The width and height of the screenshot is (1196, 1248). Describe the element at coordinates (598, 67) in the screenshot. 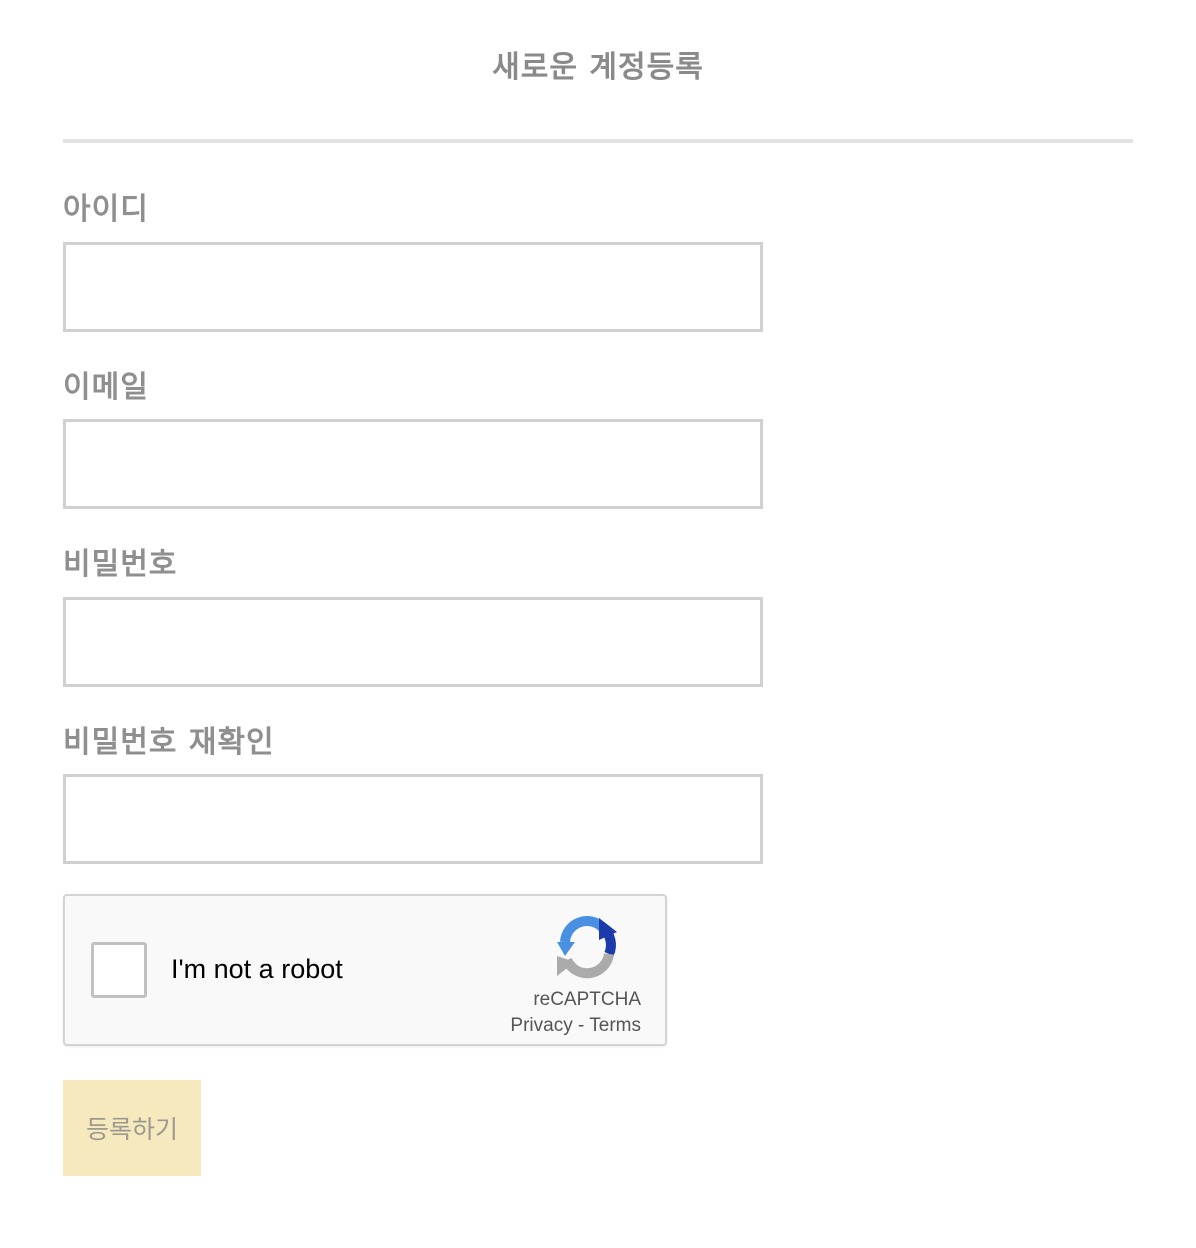

I see `page-title: 새로운 계정등록` at that location.